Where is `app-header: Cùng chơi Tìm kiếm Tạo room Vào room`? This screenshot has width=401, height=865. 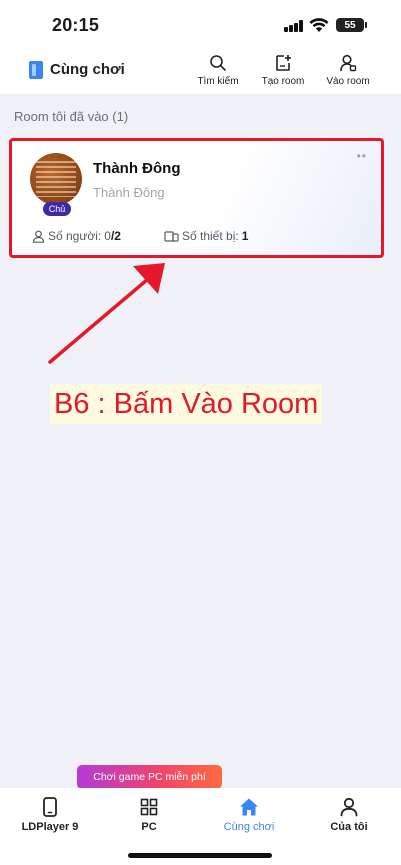 app-header: Cùng chơi Tìm kiếm Tạo room Vào room is located at coordinates (200, 71).